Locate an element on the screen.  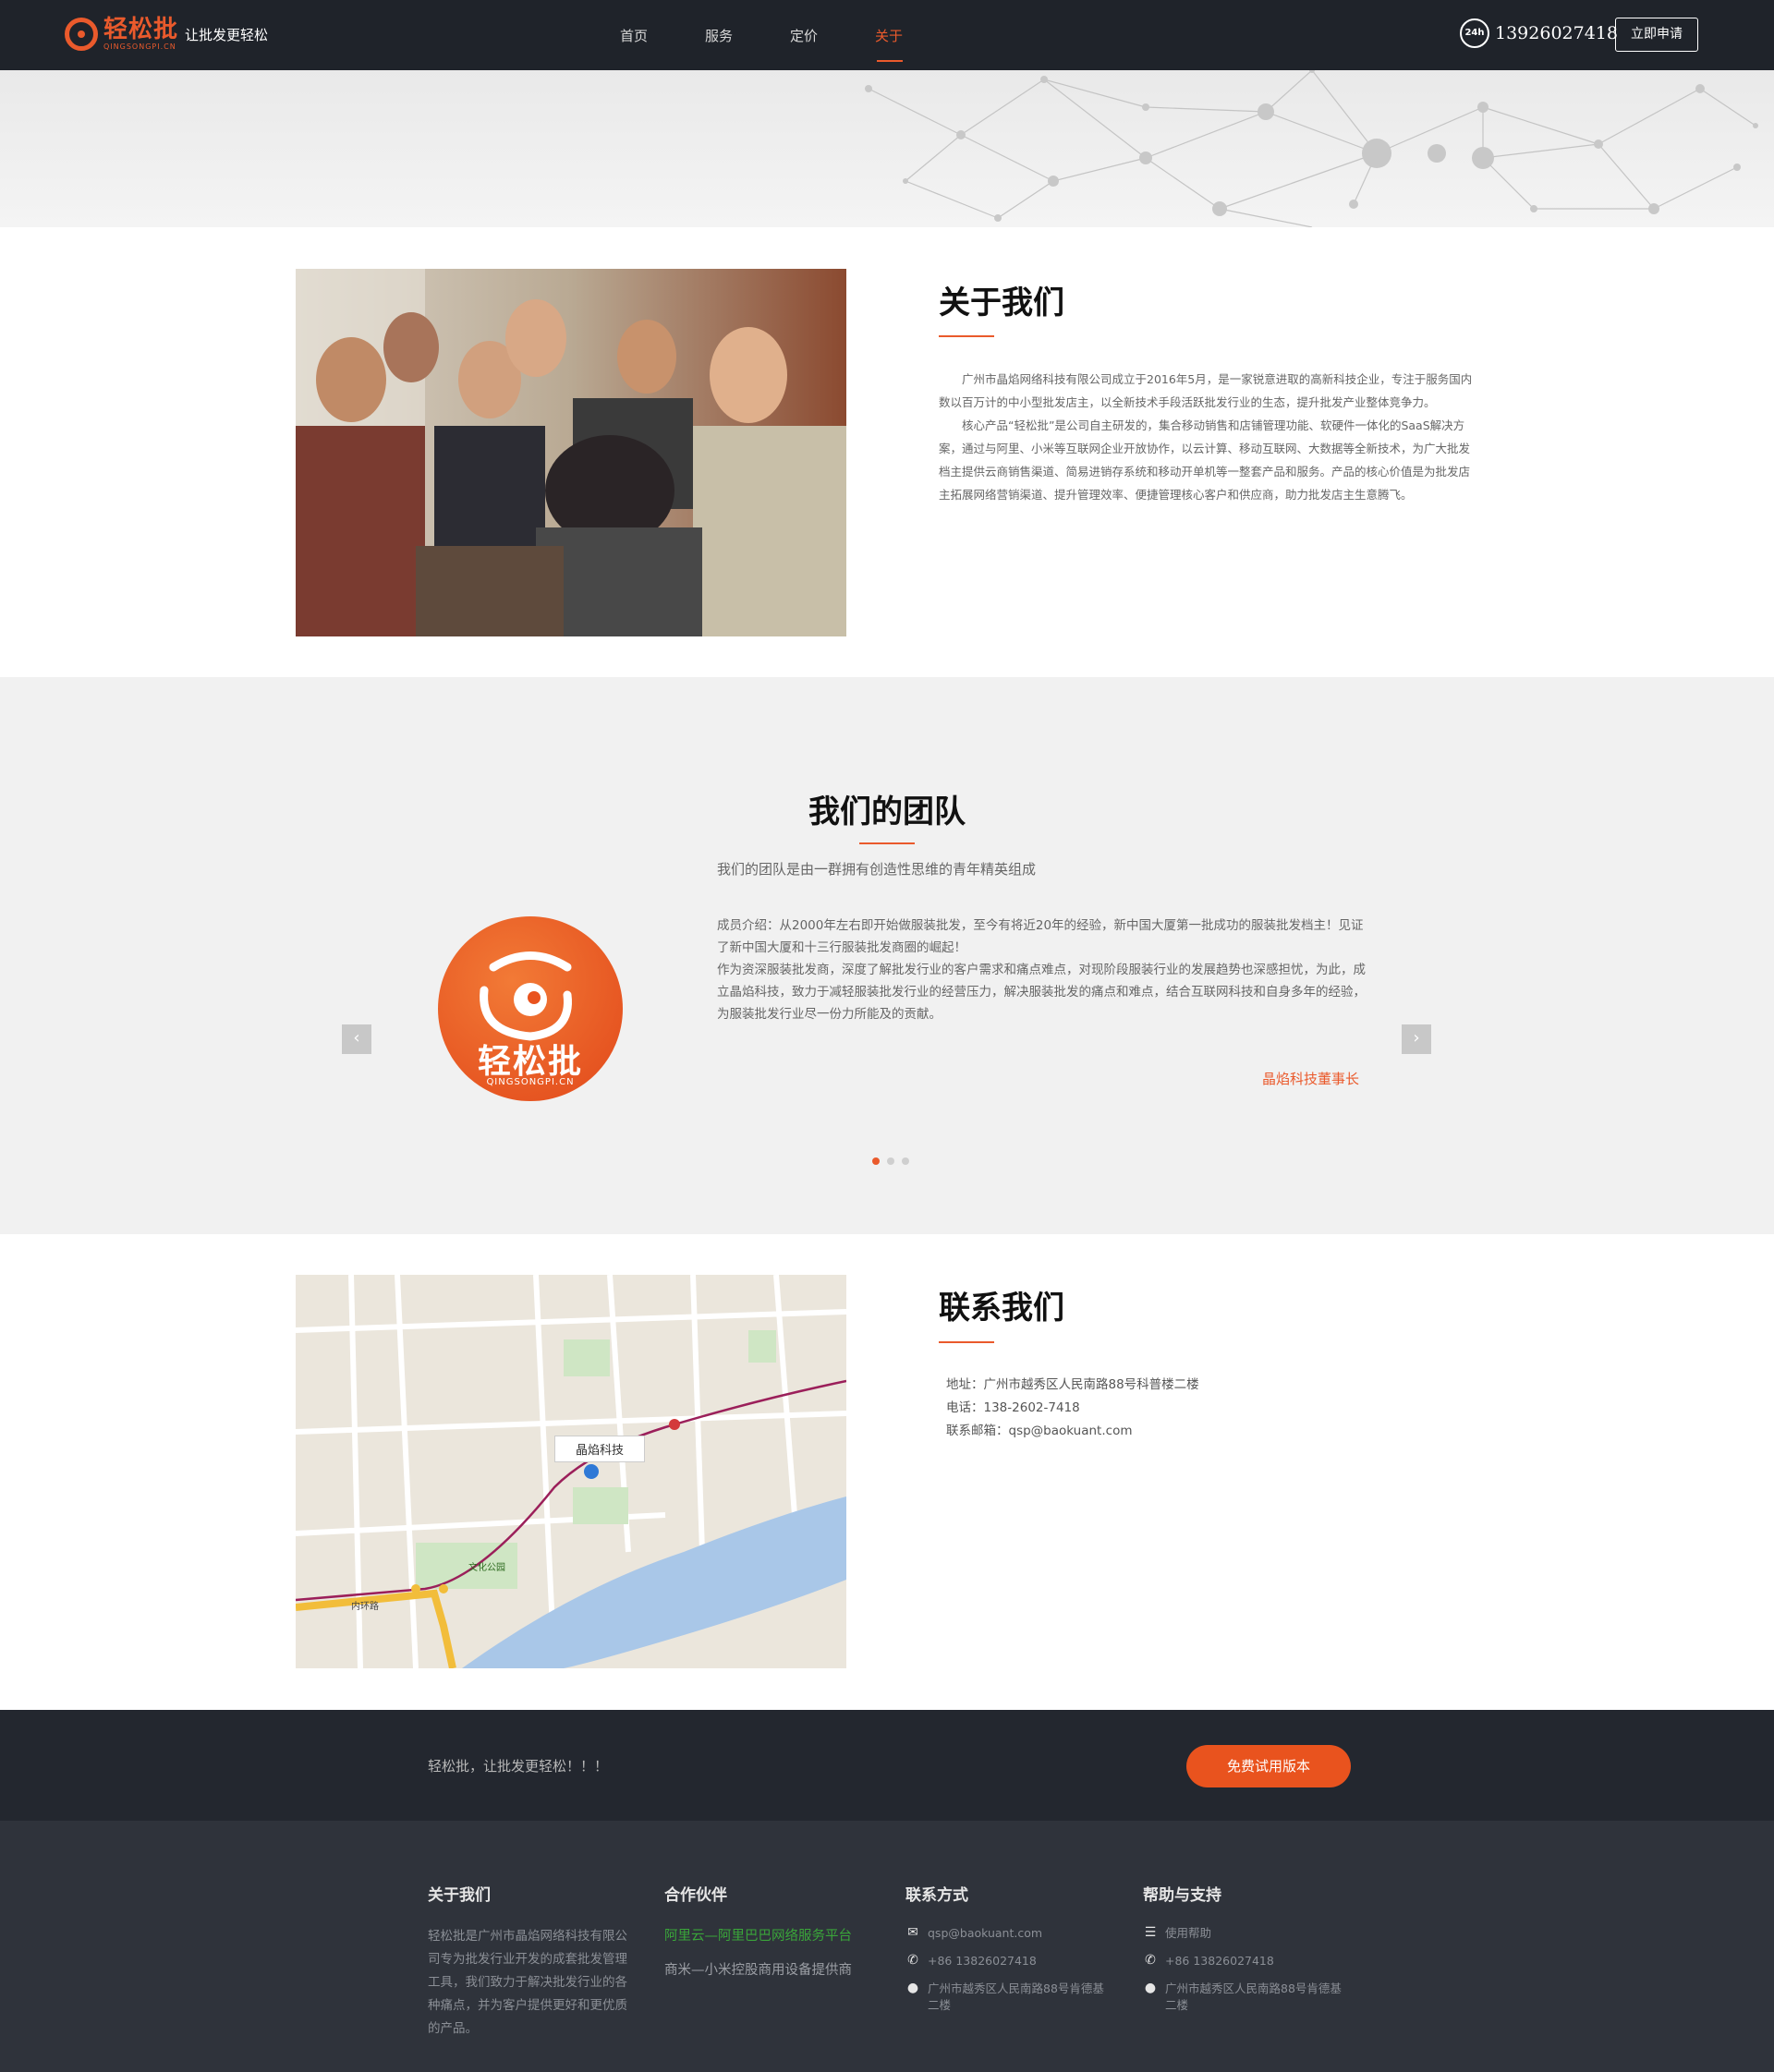
team-subtitle: 我们的团队是由一群拥有创造性思维的青年精英组成 is located at coordinates (877, 870).